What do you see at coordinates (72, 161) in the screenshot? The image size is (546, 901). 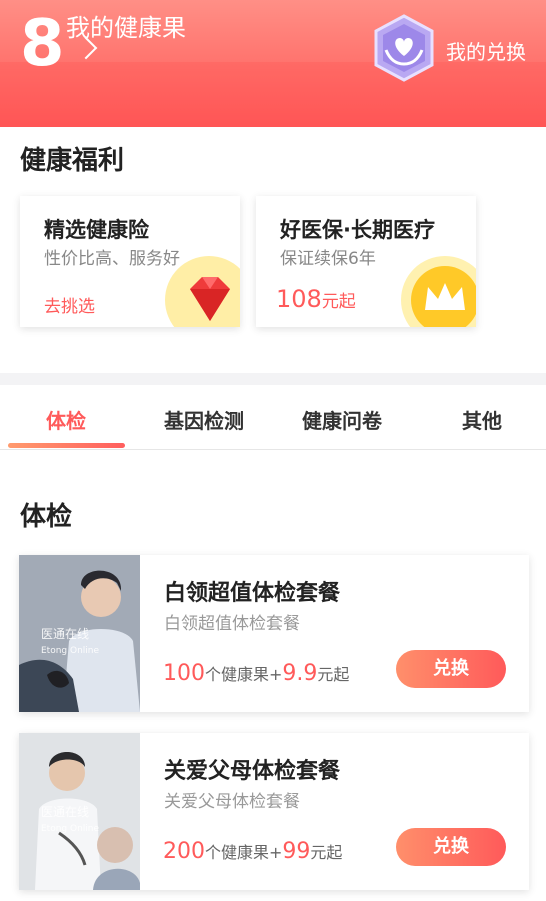 I see `welfare-section-title: 健康福利` at bounding box center [72, 161].